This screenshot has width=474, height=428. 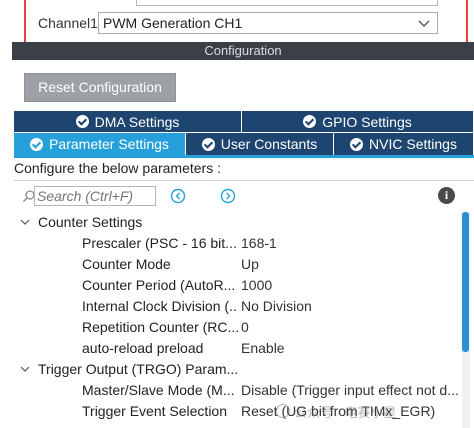 What do you see at coordinates (244, 196) in the screenshot?
I see `search-row: i` at bounding box center [244, 196].